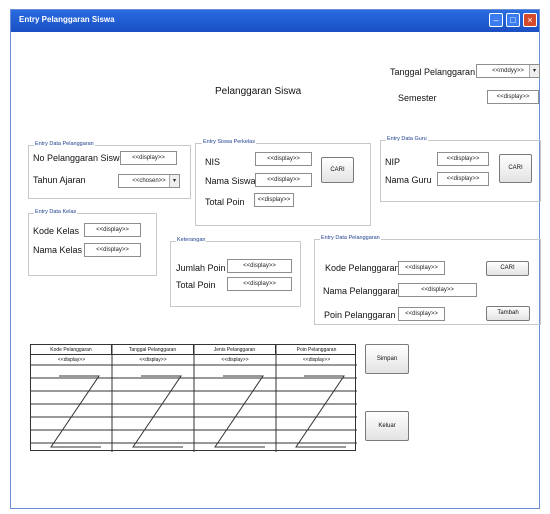 The height and width of the screenshot is (514, 550). I want to click on kode-kelas-field: <<display>>, so click(112, 230).